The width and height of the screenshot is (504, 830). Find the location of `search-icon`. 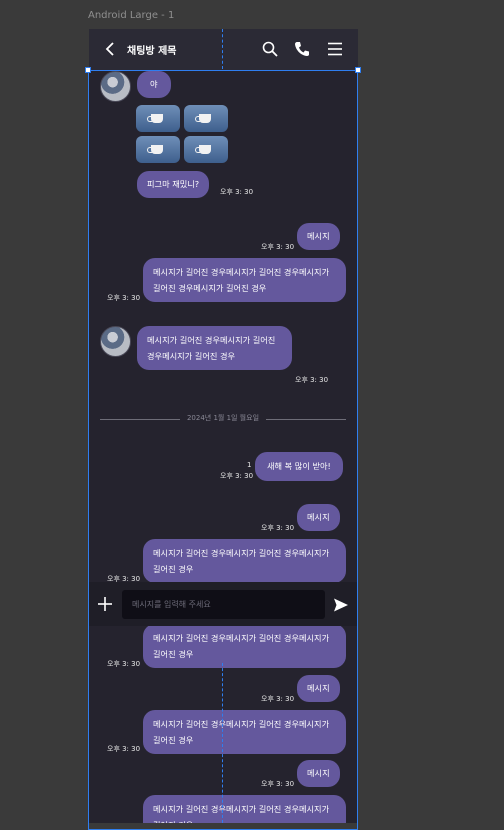

search-icon is located at coordinates (270, 49).